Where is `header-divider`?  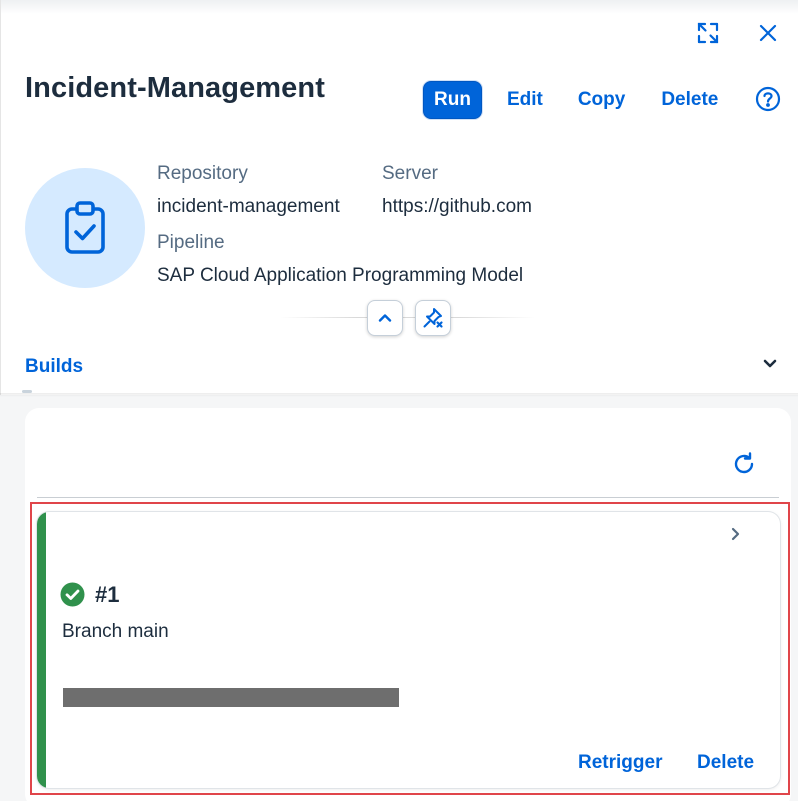 header-divider is located at coordinates (407, 317).